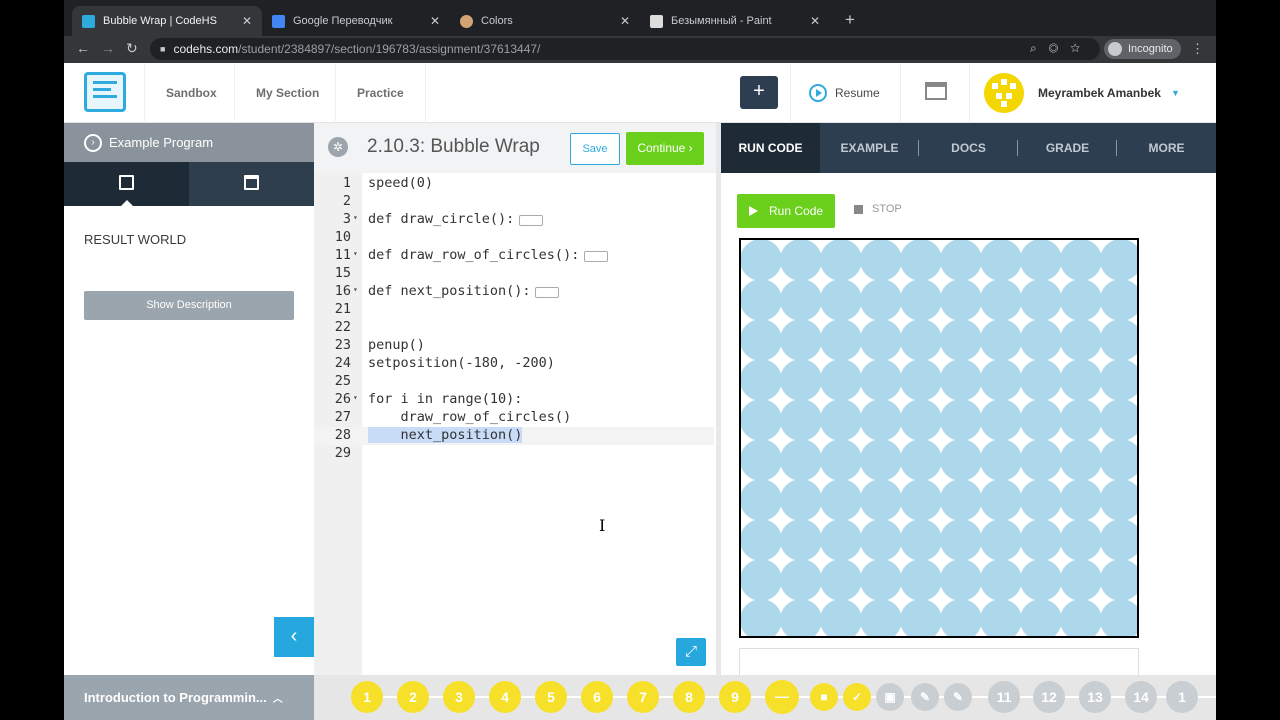 This screenshot has height=720, width=1280. Describe the element at coordinates (126, 184) in the screenshot. I see `tab-map` at that location.